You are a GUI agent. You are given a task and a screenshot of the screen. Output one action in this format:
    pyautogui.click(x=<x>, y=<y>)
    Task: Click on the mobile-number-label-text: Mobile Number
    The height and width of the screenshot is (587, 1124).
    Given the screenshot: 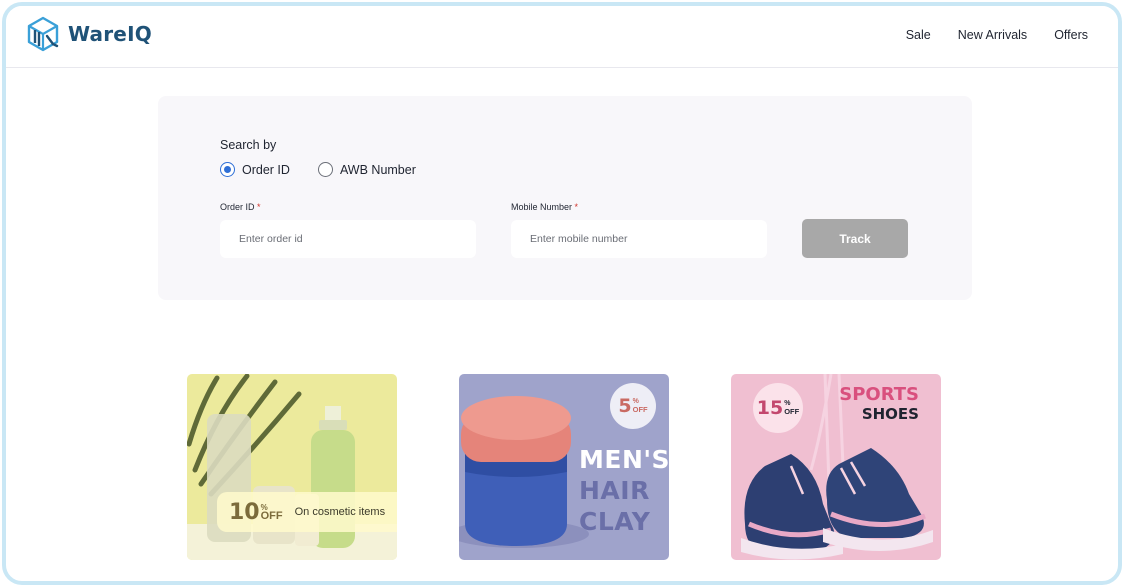 What is the action you would take?
    pyautogui.click(x=542, y=207)
    